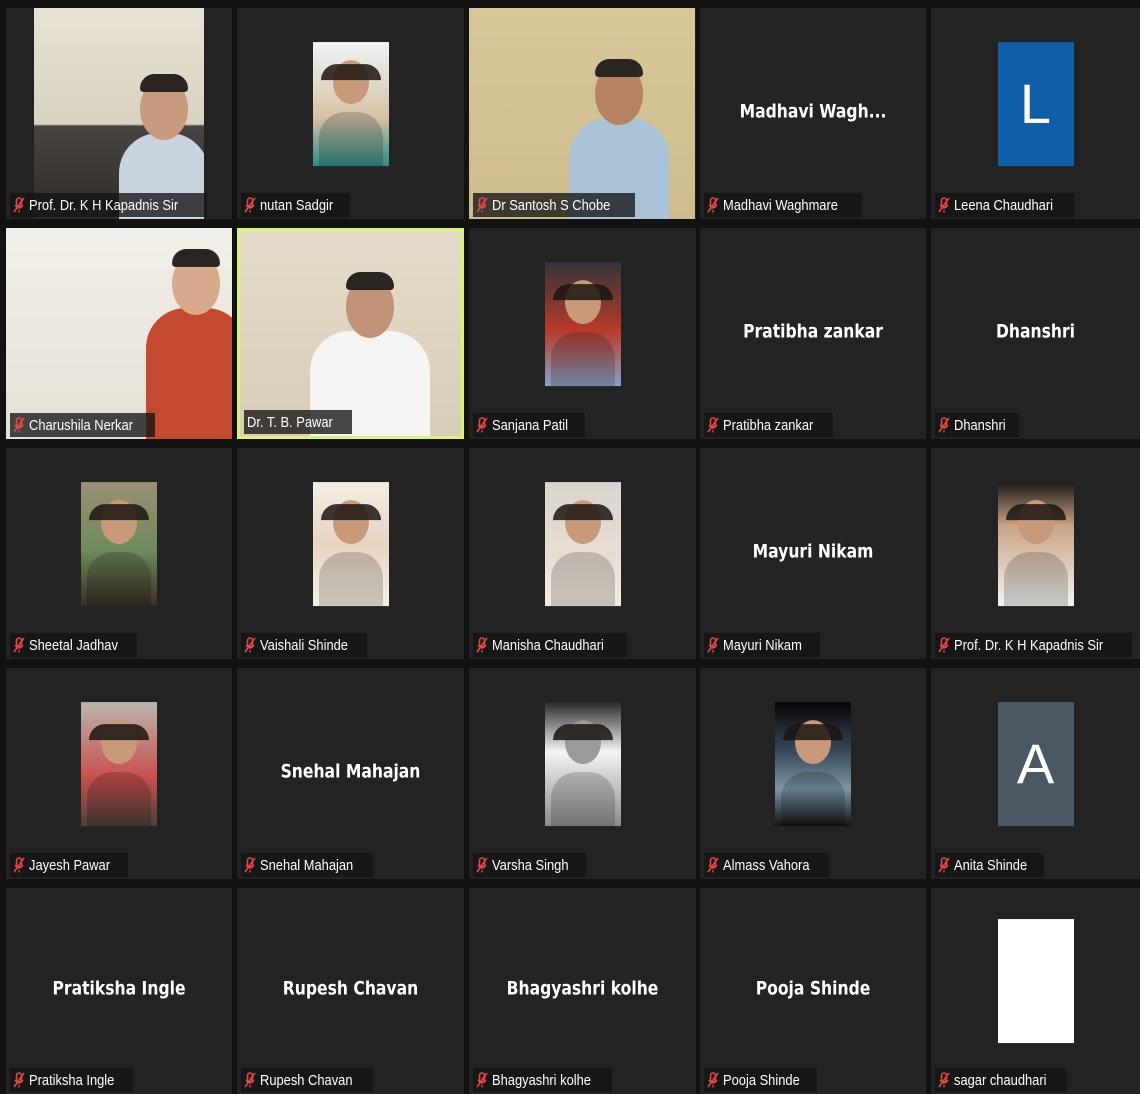 This screenshot has height=1094, width=1140. What do you see at coordinates (977, 425) in the screenshot?
I see `participant-name-tag: Dhanshri` at bounding box center [977, 425].